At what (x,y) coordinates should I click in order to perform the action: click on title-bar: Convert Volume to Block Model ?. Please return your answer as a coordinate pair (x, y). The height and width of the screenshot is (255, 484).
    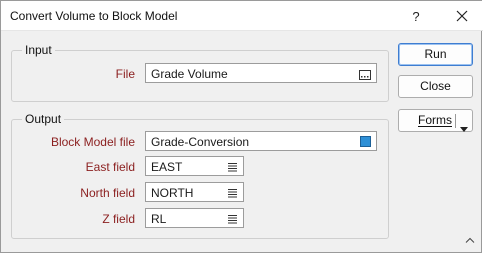
    Looking at the image, I should click on (242, 16).